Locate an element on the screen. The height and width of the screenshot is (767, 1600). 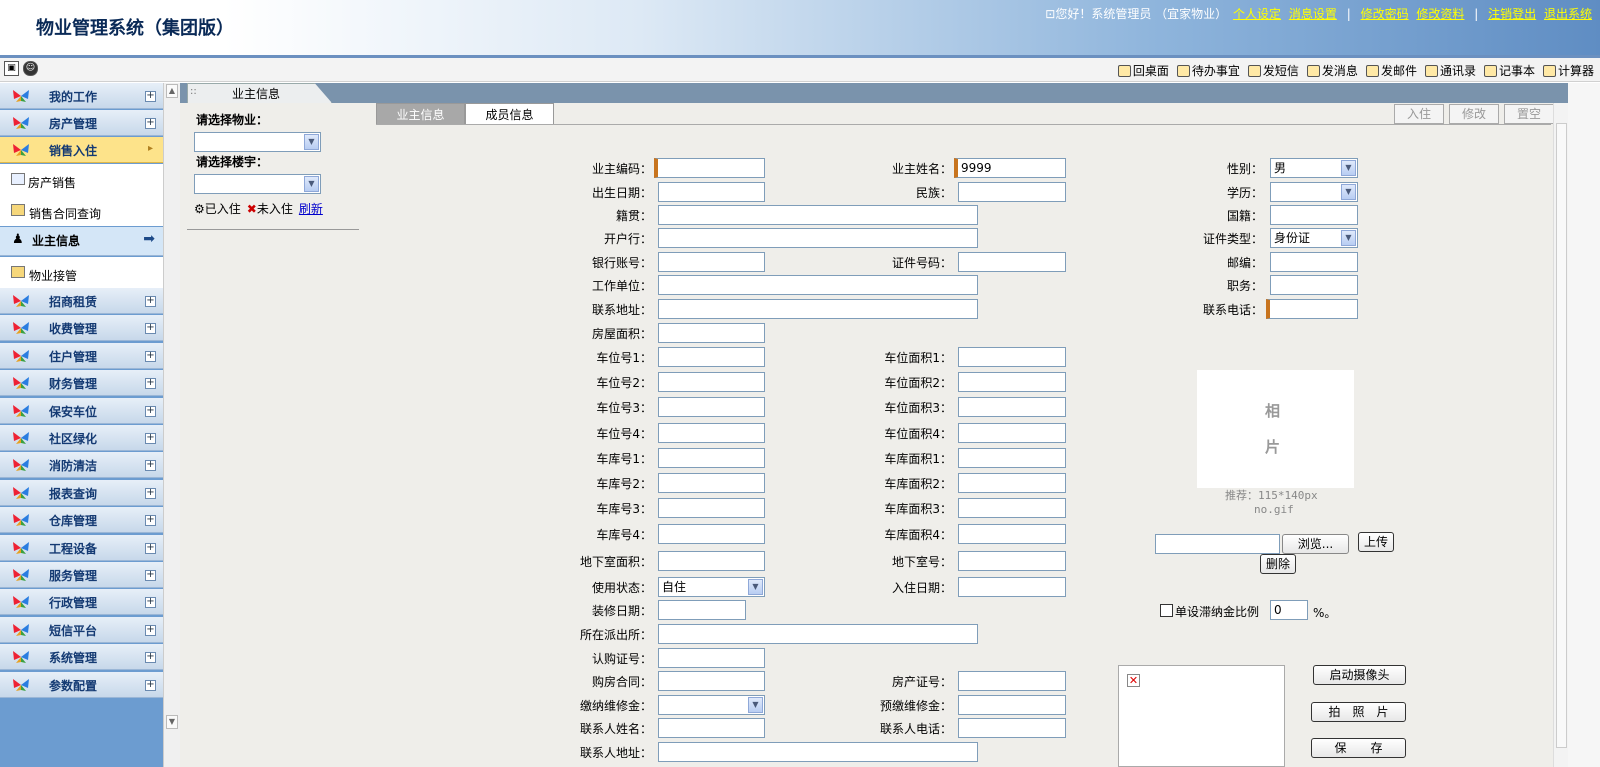
garage-no-2-input is located at coordinates (711, 483).